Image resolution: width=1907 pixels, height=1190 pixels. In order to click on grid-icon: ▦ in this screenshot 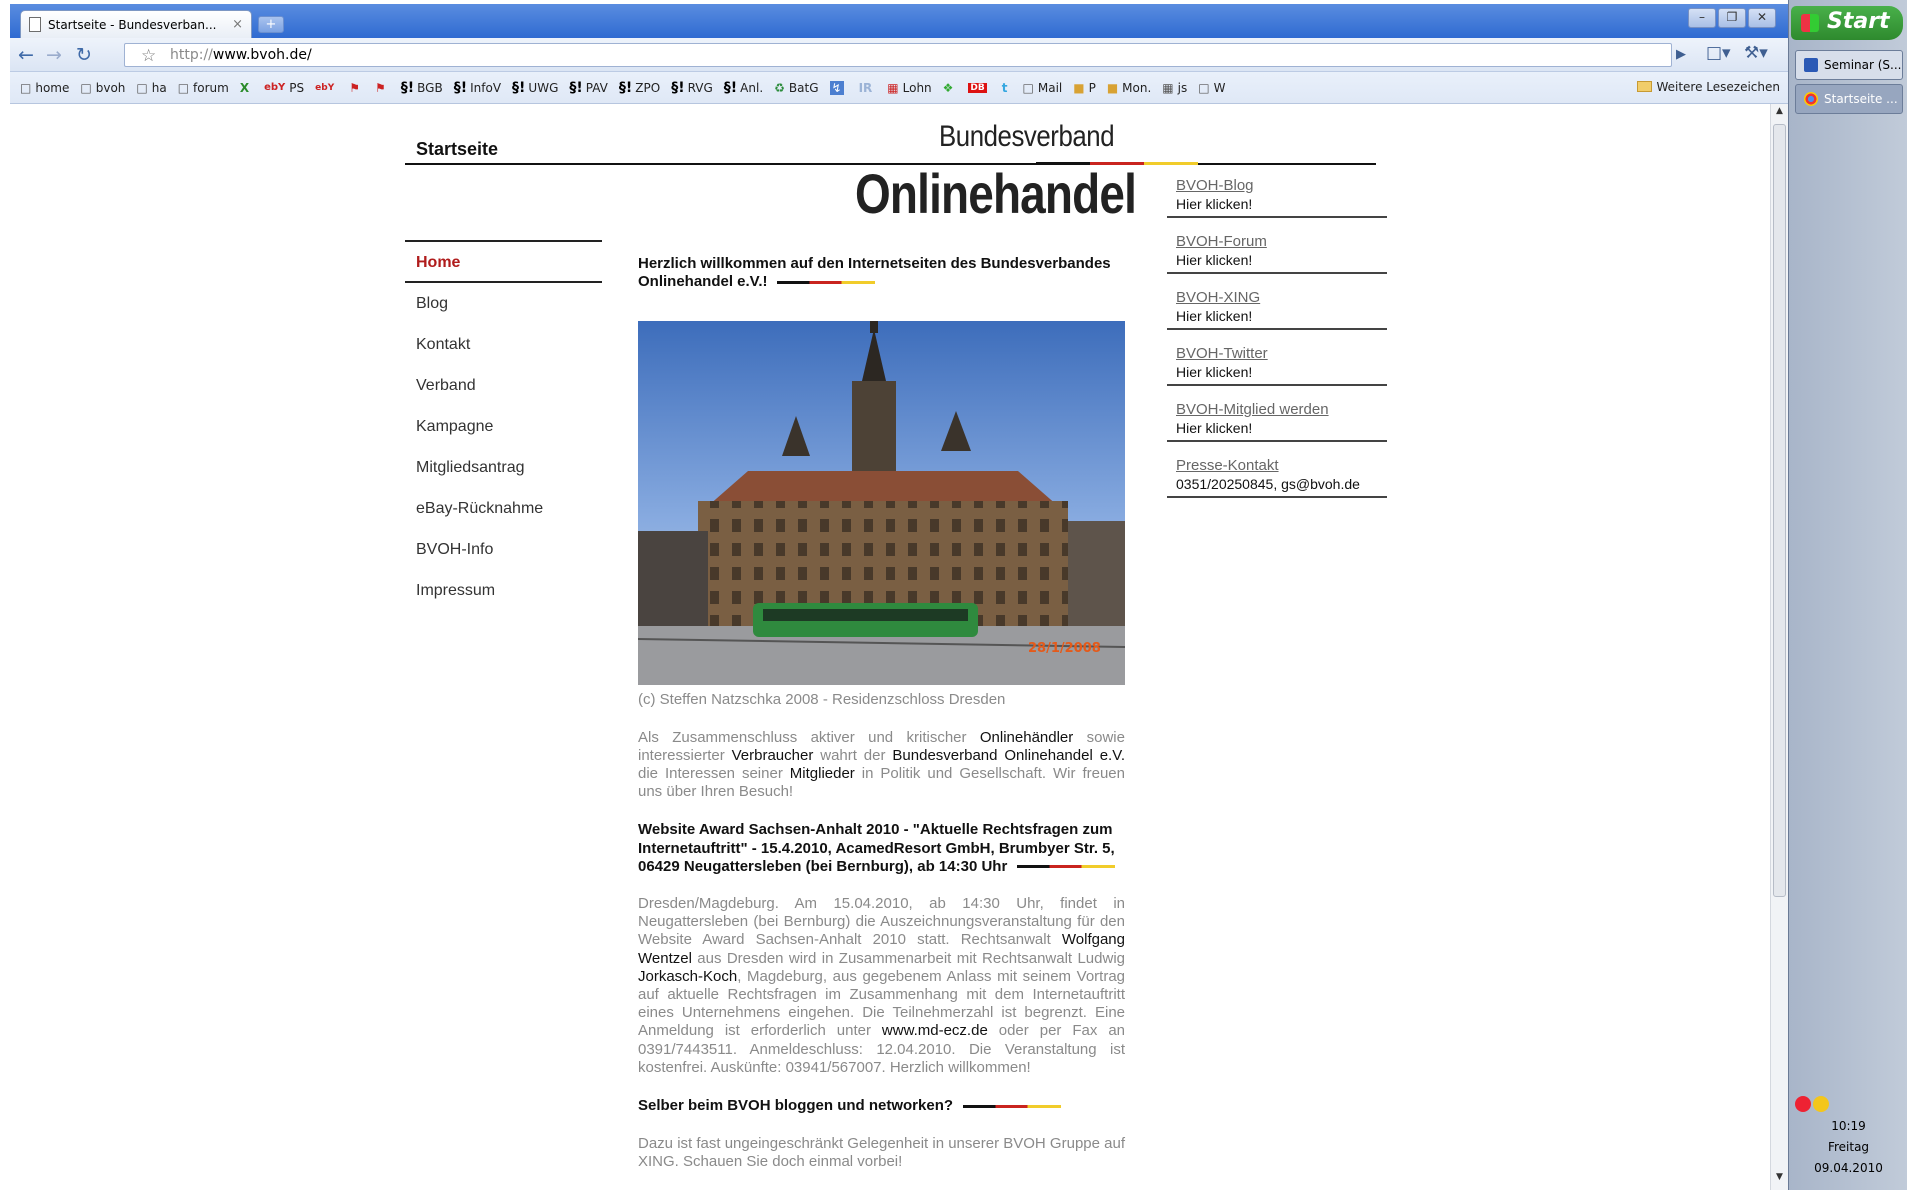, I will do `click(893, 87)`.